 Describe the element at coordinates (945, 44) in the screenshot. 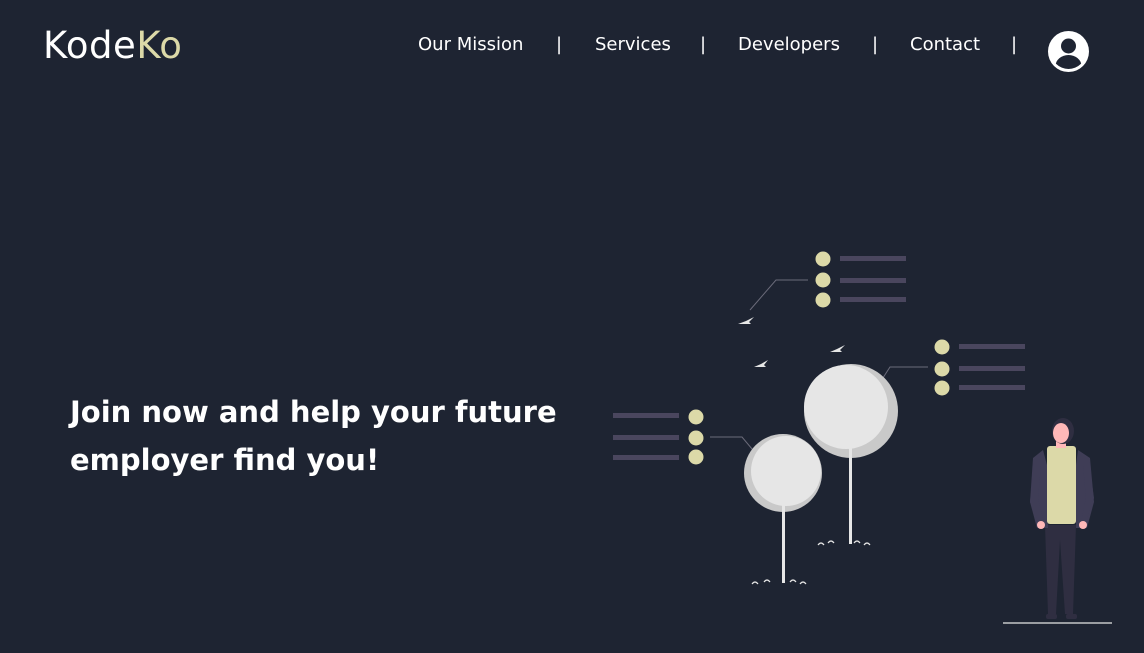

I see `nav-item-contact: Contact` at that location.